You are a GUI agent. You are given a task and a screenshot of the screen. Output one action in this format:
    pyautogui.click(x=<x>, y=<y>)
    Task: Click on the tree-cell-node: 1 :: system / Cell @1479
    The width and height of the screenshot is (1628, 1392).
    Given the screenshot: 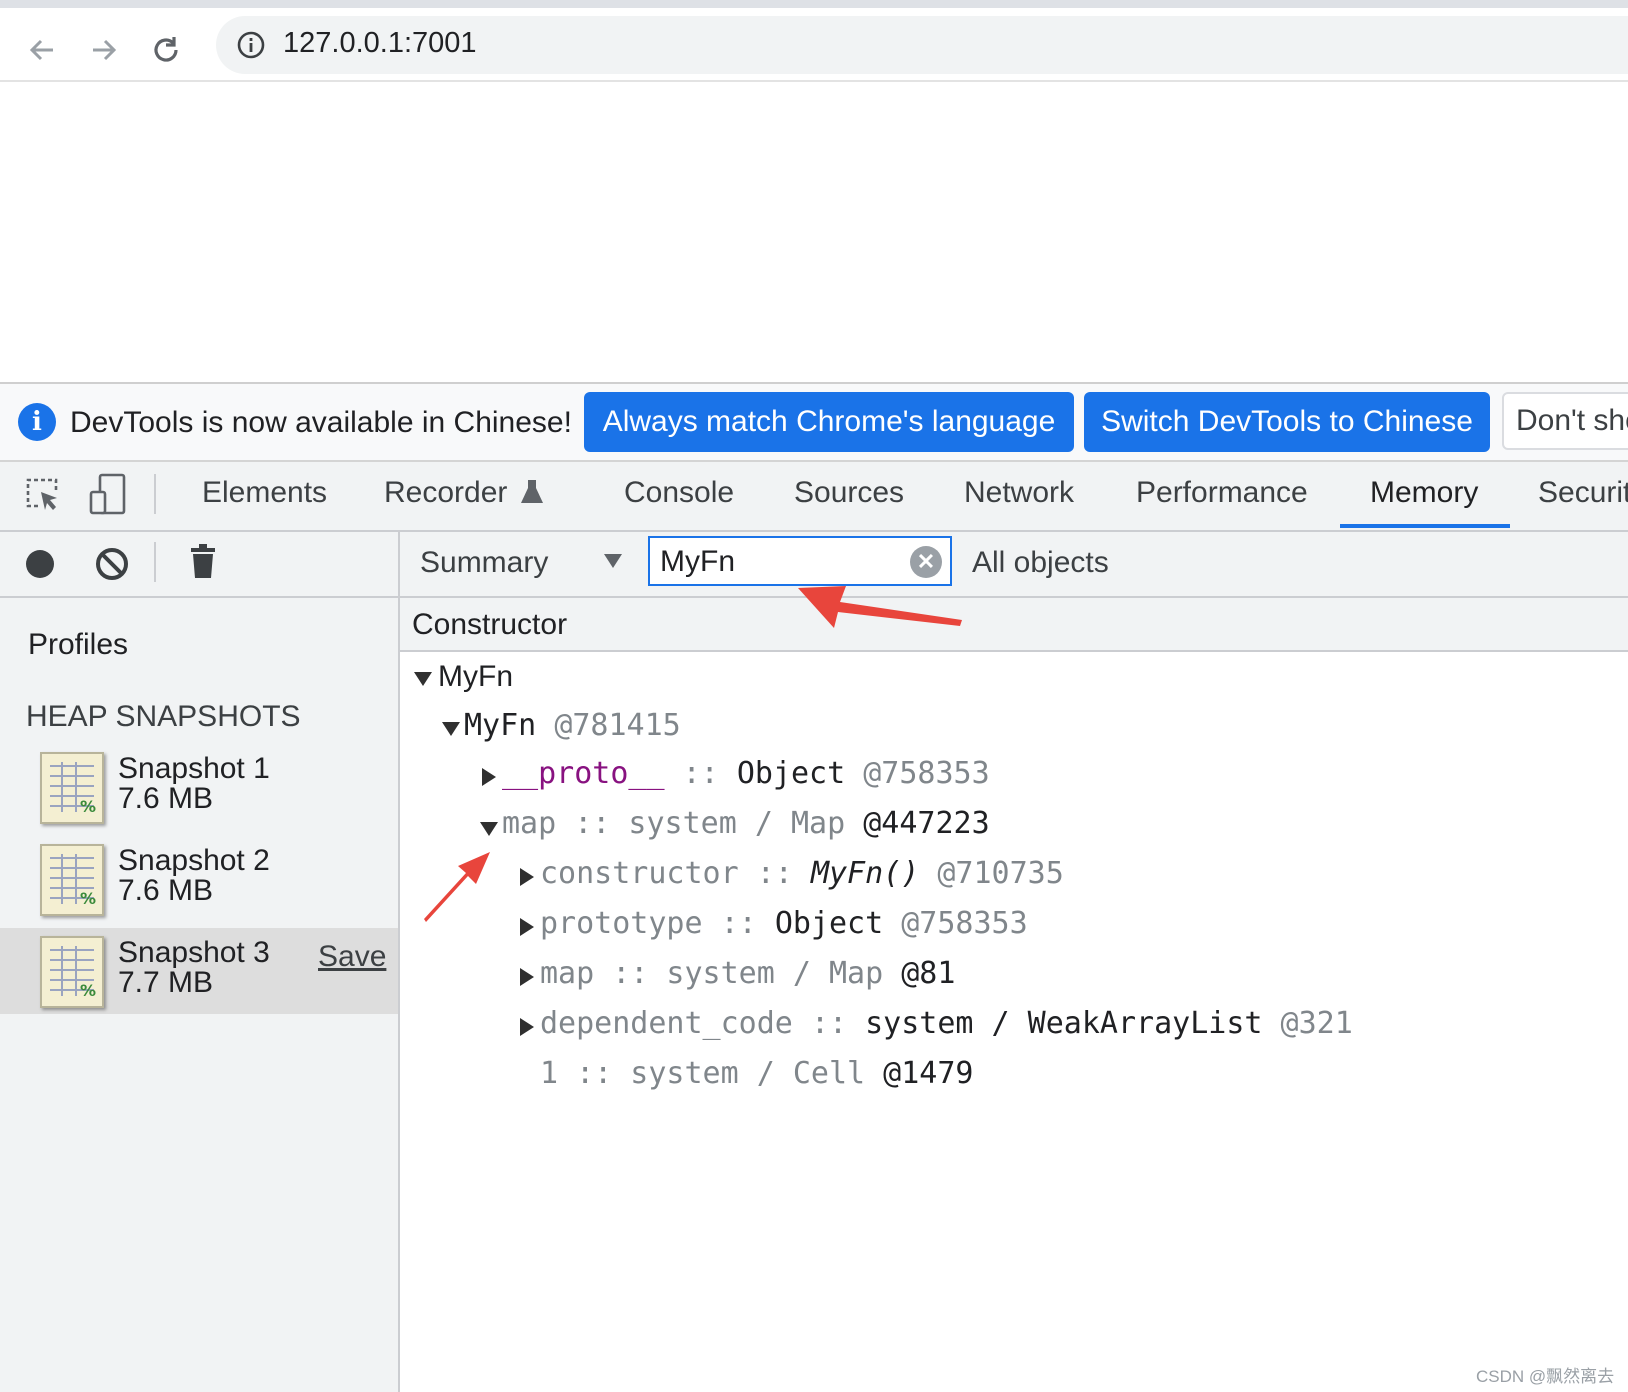 What is the action you would take?
    pyautogui.click(x=756, y=1073)
    